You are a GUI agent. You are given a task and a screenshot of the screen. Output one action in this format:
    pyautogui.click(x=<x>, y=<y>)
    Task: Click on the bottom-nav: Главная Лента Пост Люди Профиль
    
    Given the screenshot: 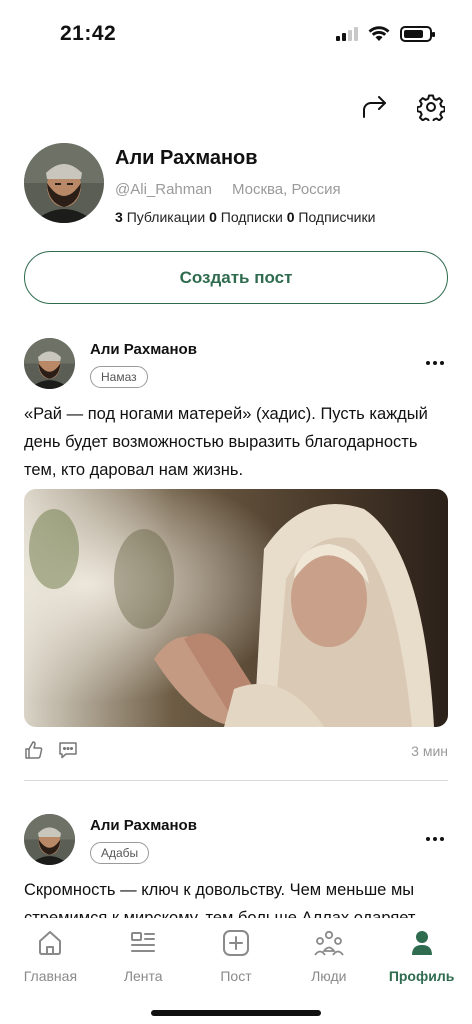 What is the action you would take?
    pyautogui.click(x=236, y=971)
    